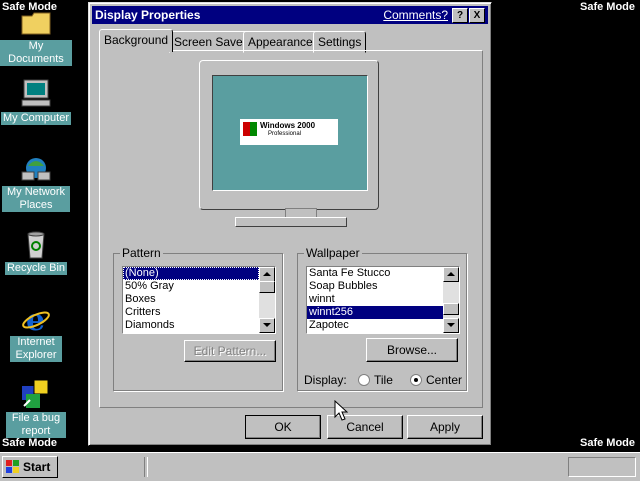 The image size is (640, 481). I want to click on display-label: Display:, so click(325, 380).